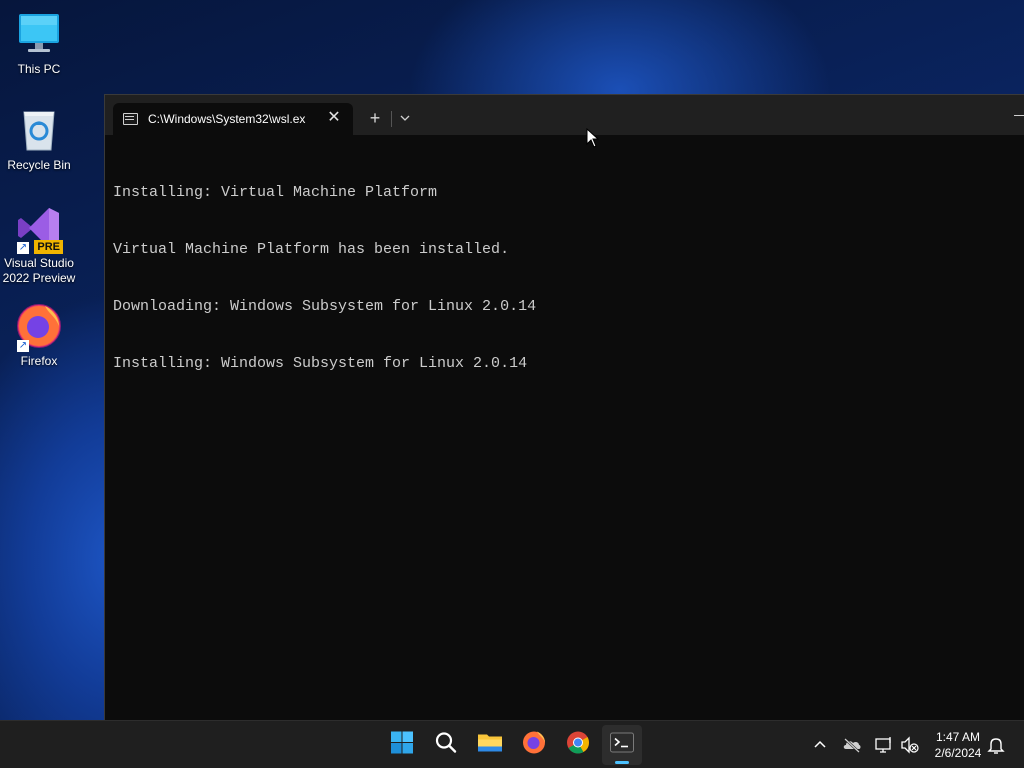 This screenshot has height=768, width=1024. What do you see at coordinates (39, 361) in the screenshot?
I see `desktop-icon-label: Firefox` at bounding box center [39, 361].